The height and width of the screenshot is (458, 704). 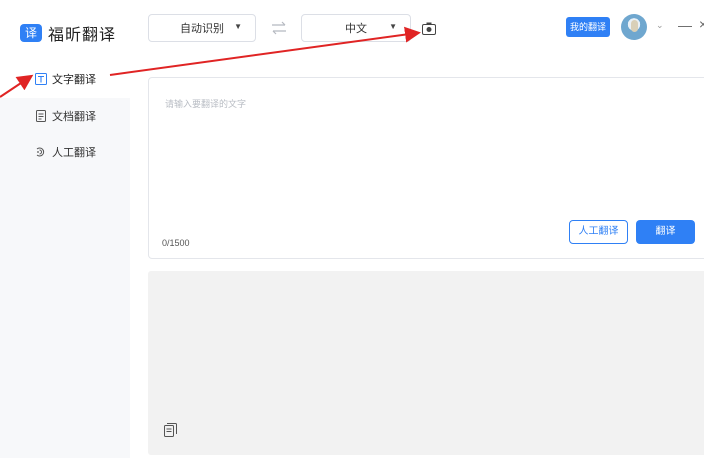 I want to click on sidebar-item-label: 文字翻译, so click(x=74, y=80).